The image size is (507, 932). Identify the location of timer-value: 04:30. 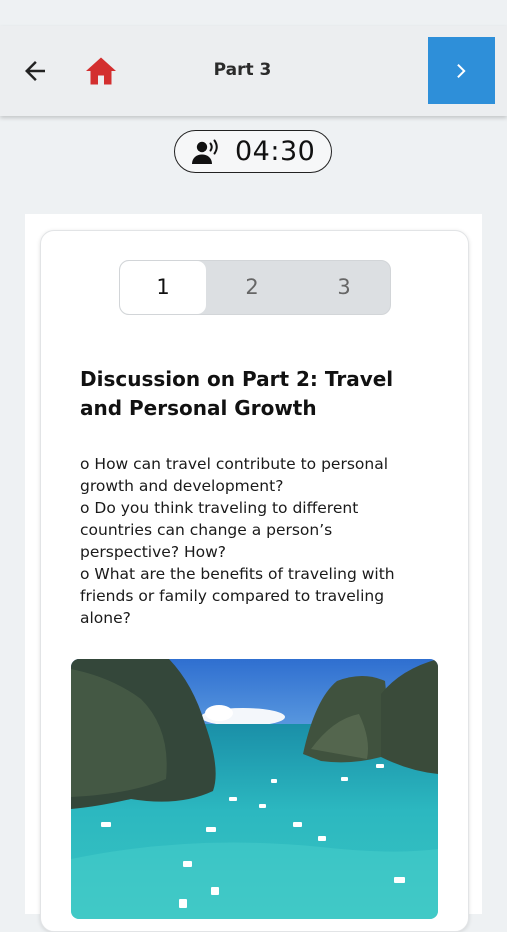
(275, 151).